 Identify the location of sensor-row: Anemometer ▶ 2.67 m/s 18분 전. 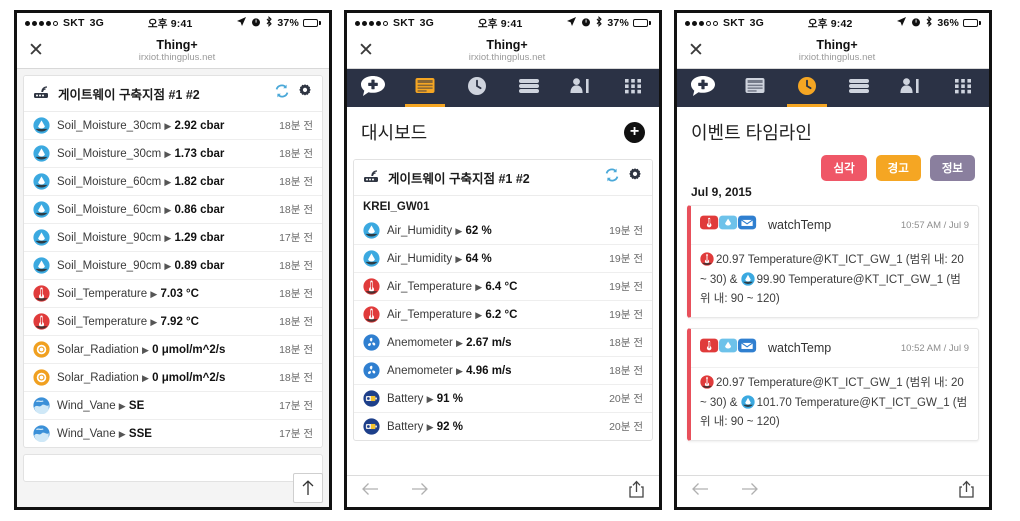
(503, 342).